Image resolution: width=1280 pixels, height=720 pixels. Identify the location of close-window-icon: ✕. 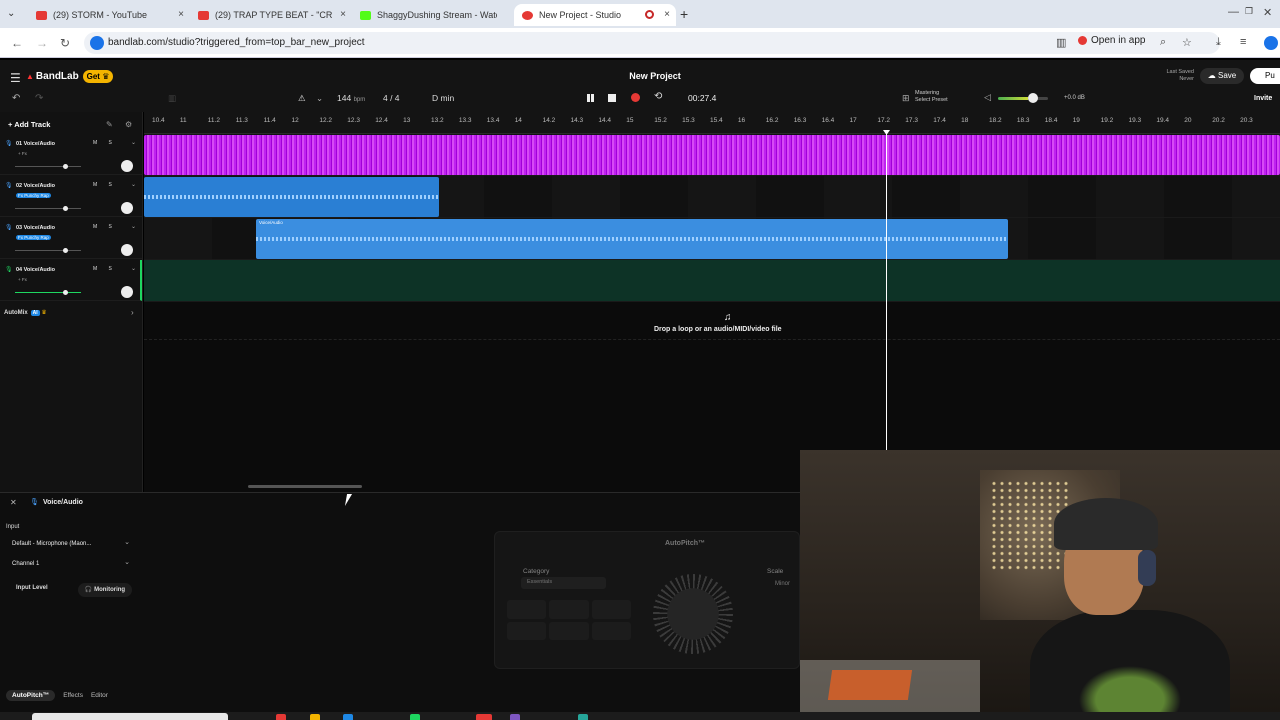
(1267, 12).